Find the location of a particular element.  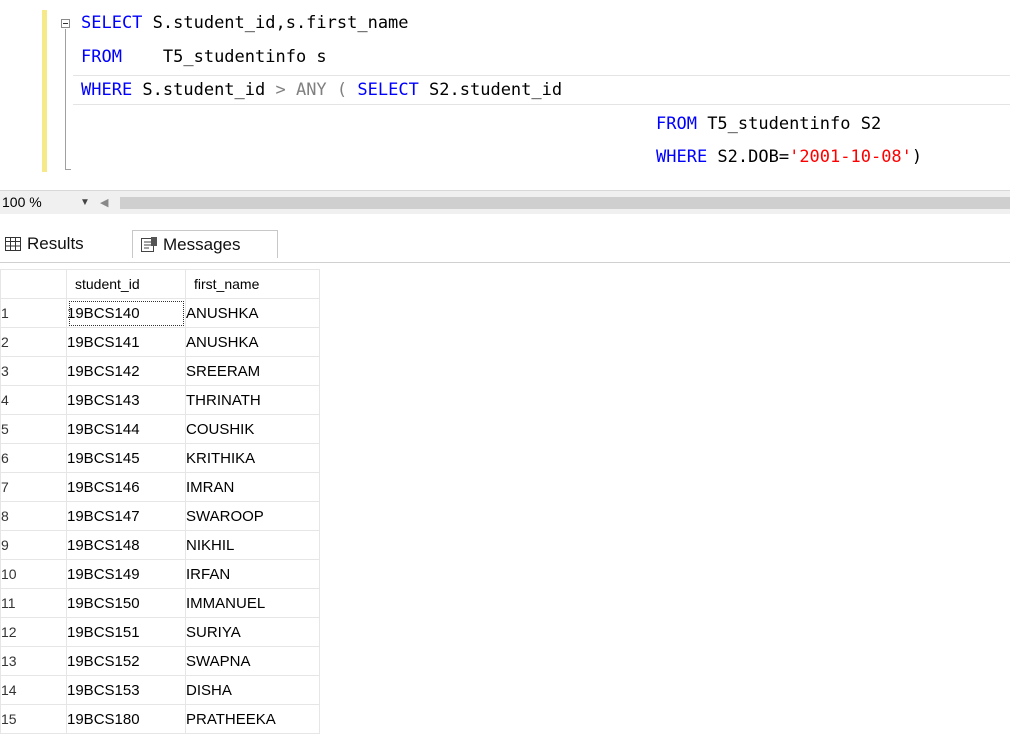

header-row: student_id first_name is located at coordinates (160, 284).